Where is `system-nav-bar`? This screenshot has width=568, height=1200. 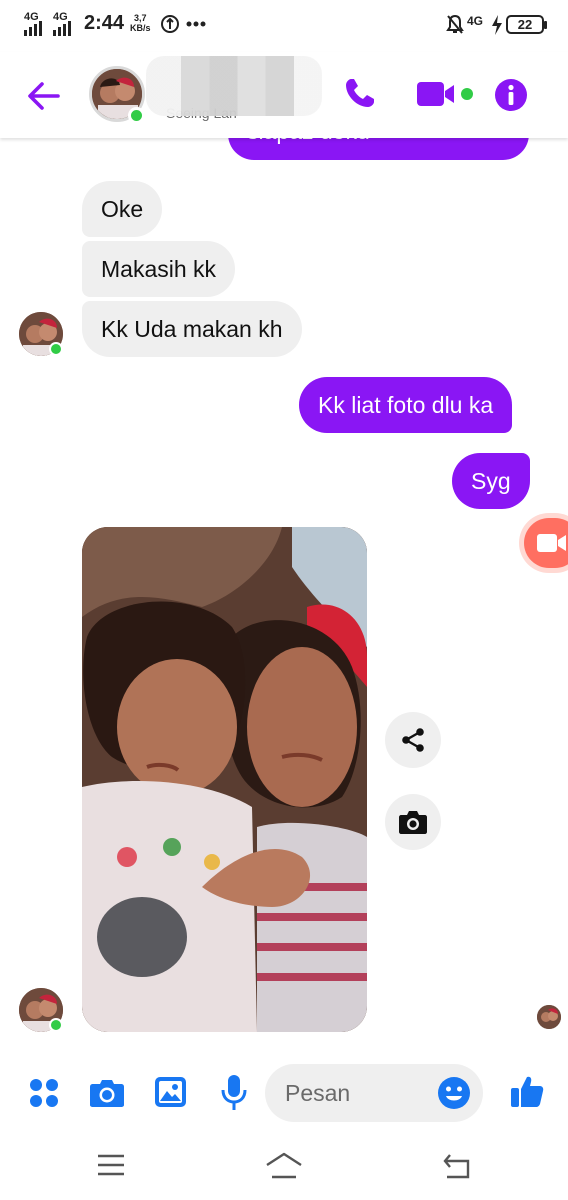
system-nav-bar is located at coordinates (284, 1168).